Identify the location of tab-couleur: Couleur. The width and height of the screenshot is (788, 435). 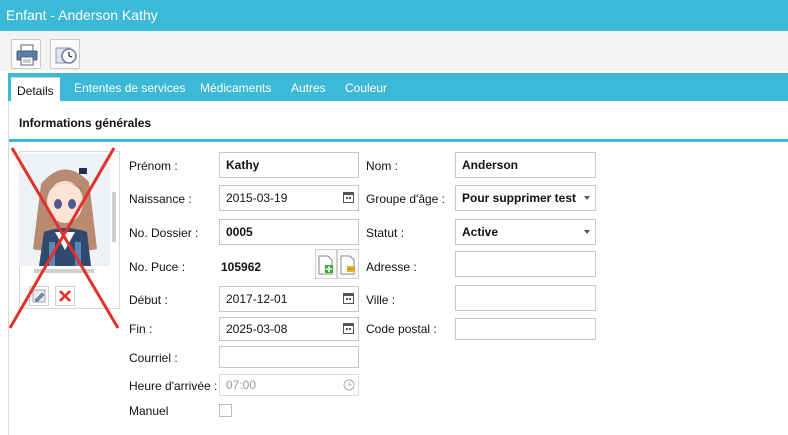
(366, 87).